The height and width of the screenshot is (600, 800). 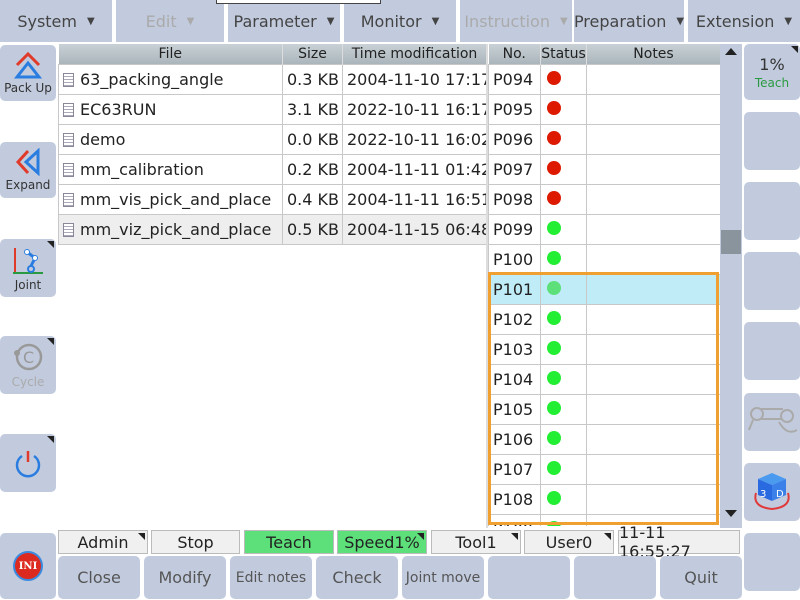 What do you see at coordinates (563, 54) in the screenshot?
I see `status-column-header: Status` at bounding box center [563, 54].